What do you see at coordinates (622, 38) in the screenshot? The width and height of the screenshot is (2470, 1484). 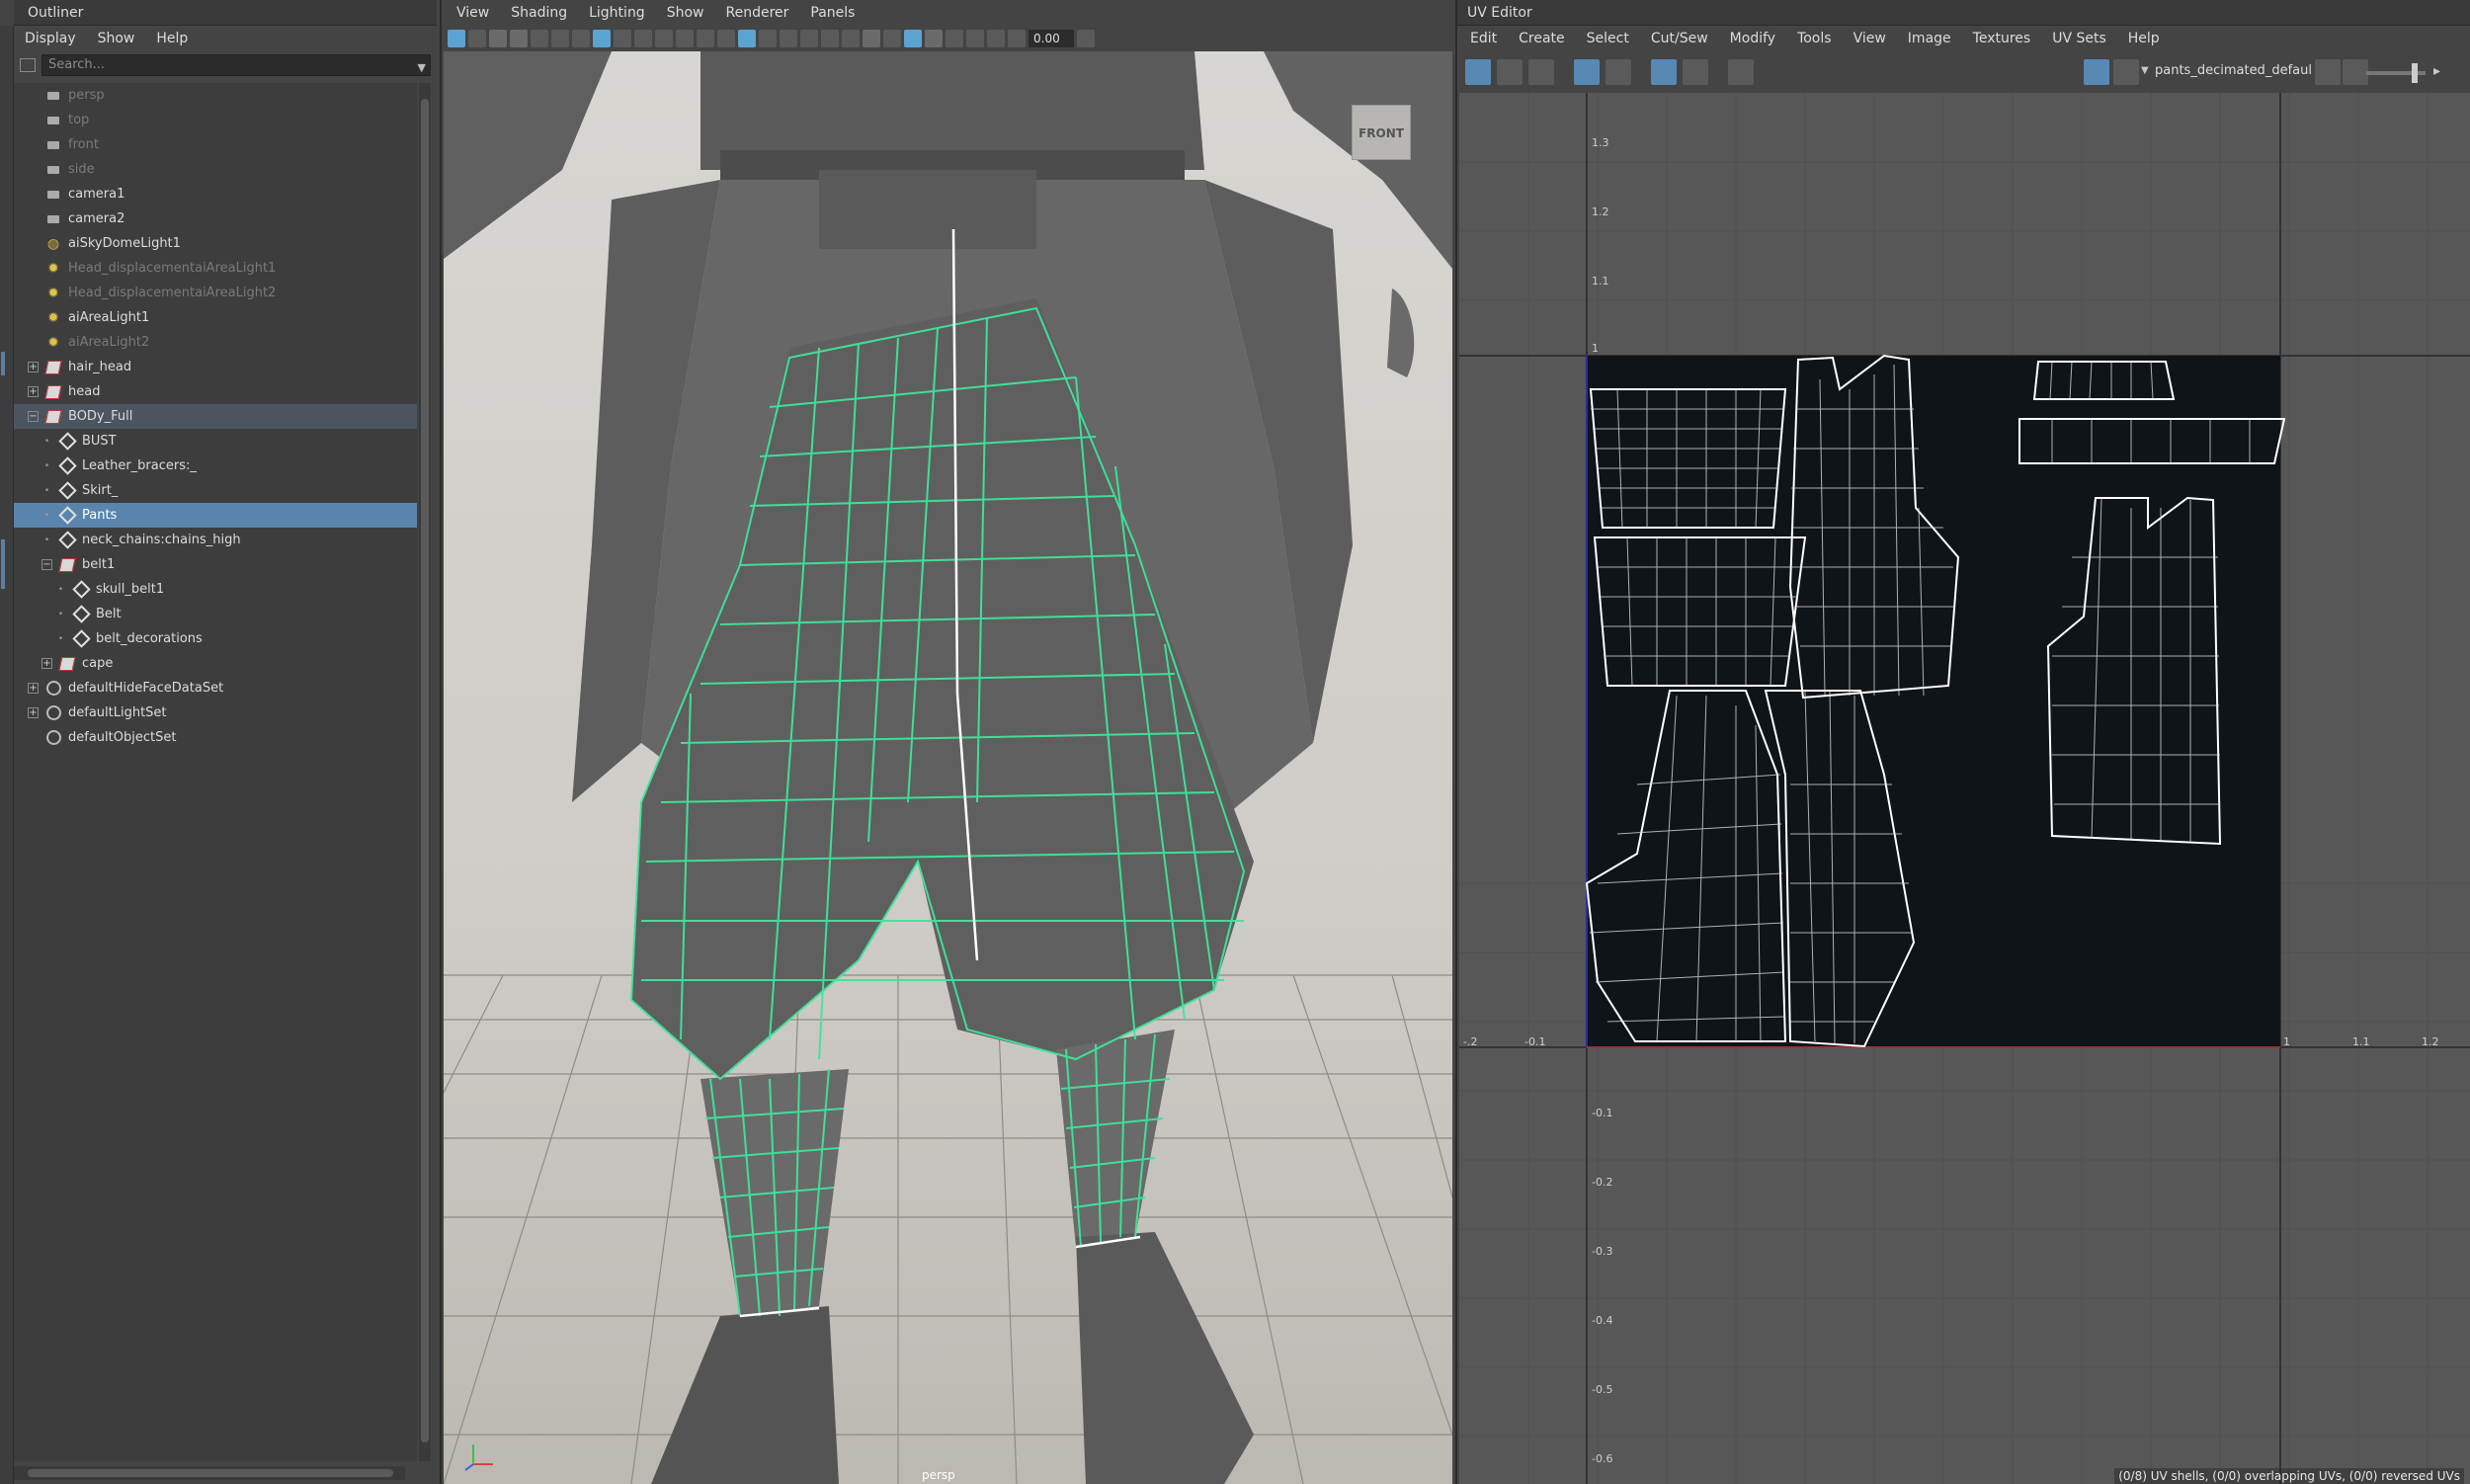 I see `resolution-gate-icon` at bounding box center [622, 38].